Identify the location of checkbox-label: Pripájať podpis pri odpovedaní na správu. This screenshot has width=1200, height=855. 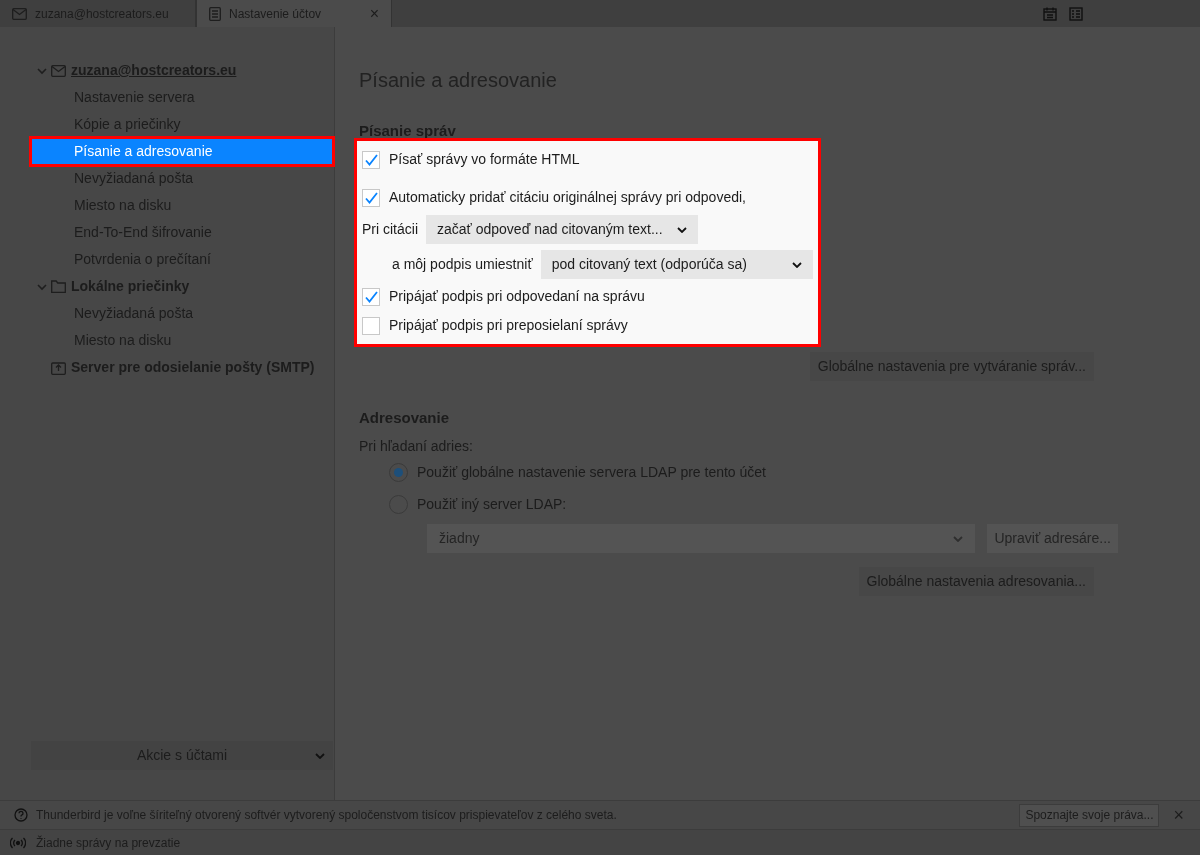
(517, 296).